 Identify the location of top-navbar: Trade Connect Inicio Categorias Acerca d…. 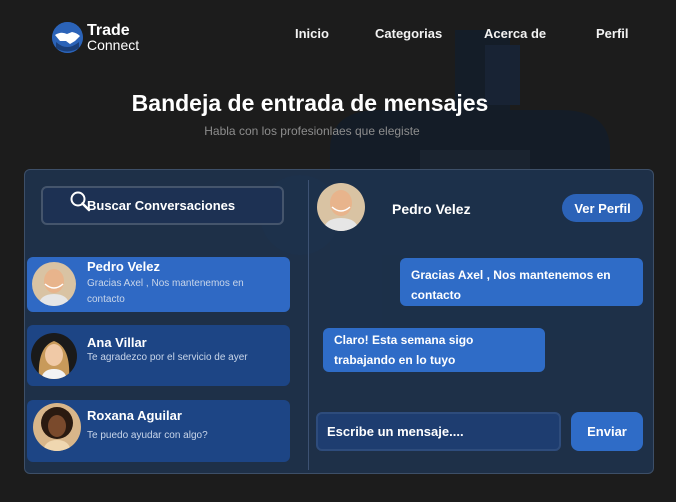
(338, 36).